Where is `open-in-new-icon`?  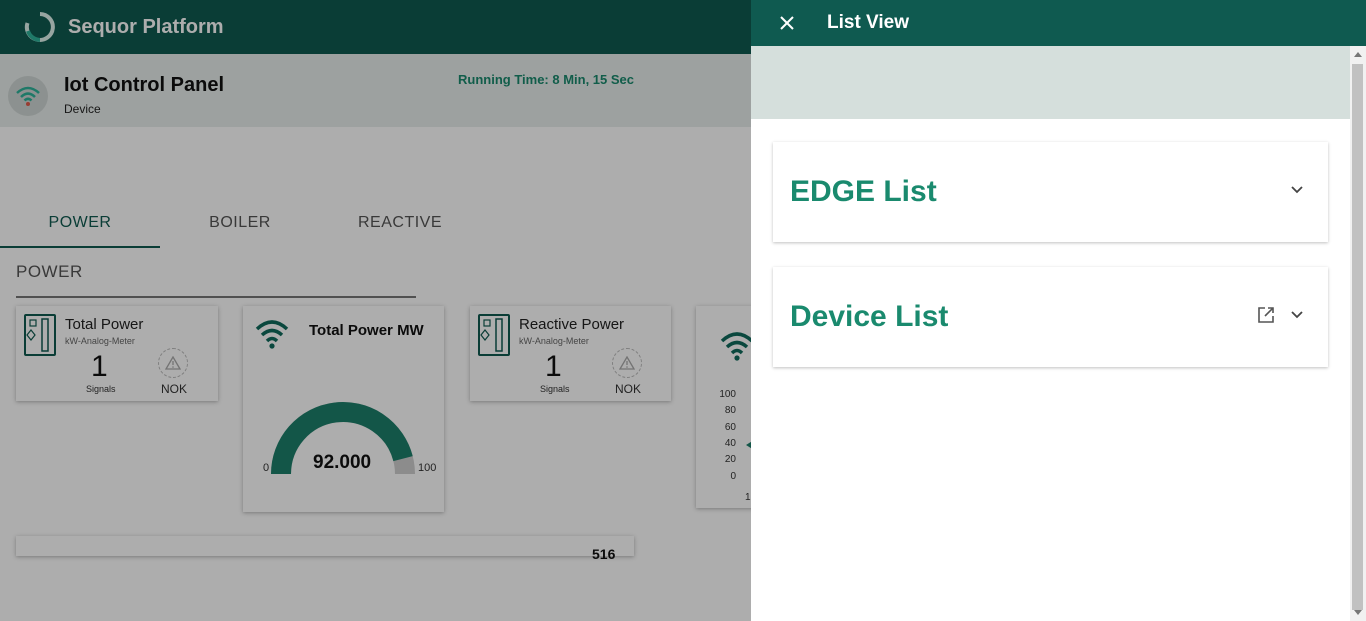
open-in-new-icon is located at coordinates (1266, 315).